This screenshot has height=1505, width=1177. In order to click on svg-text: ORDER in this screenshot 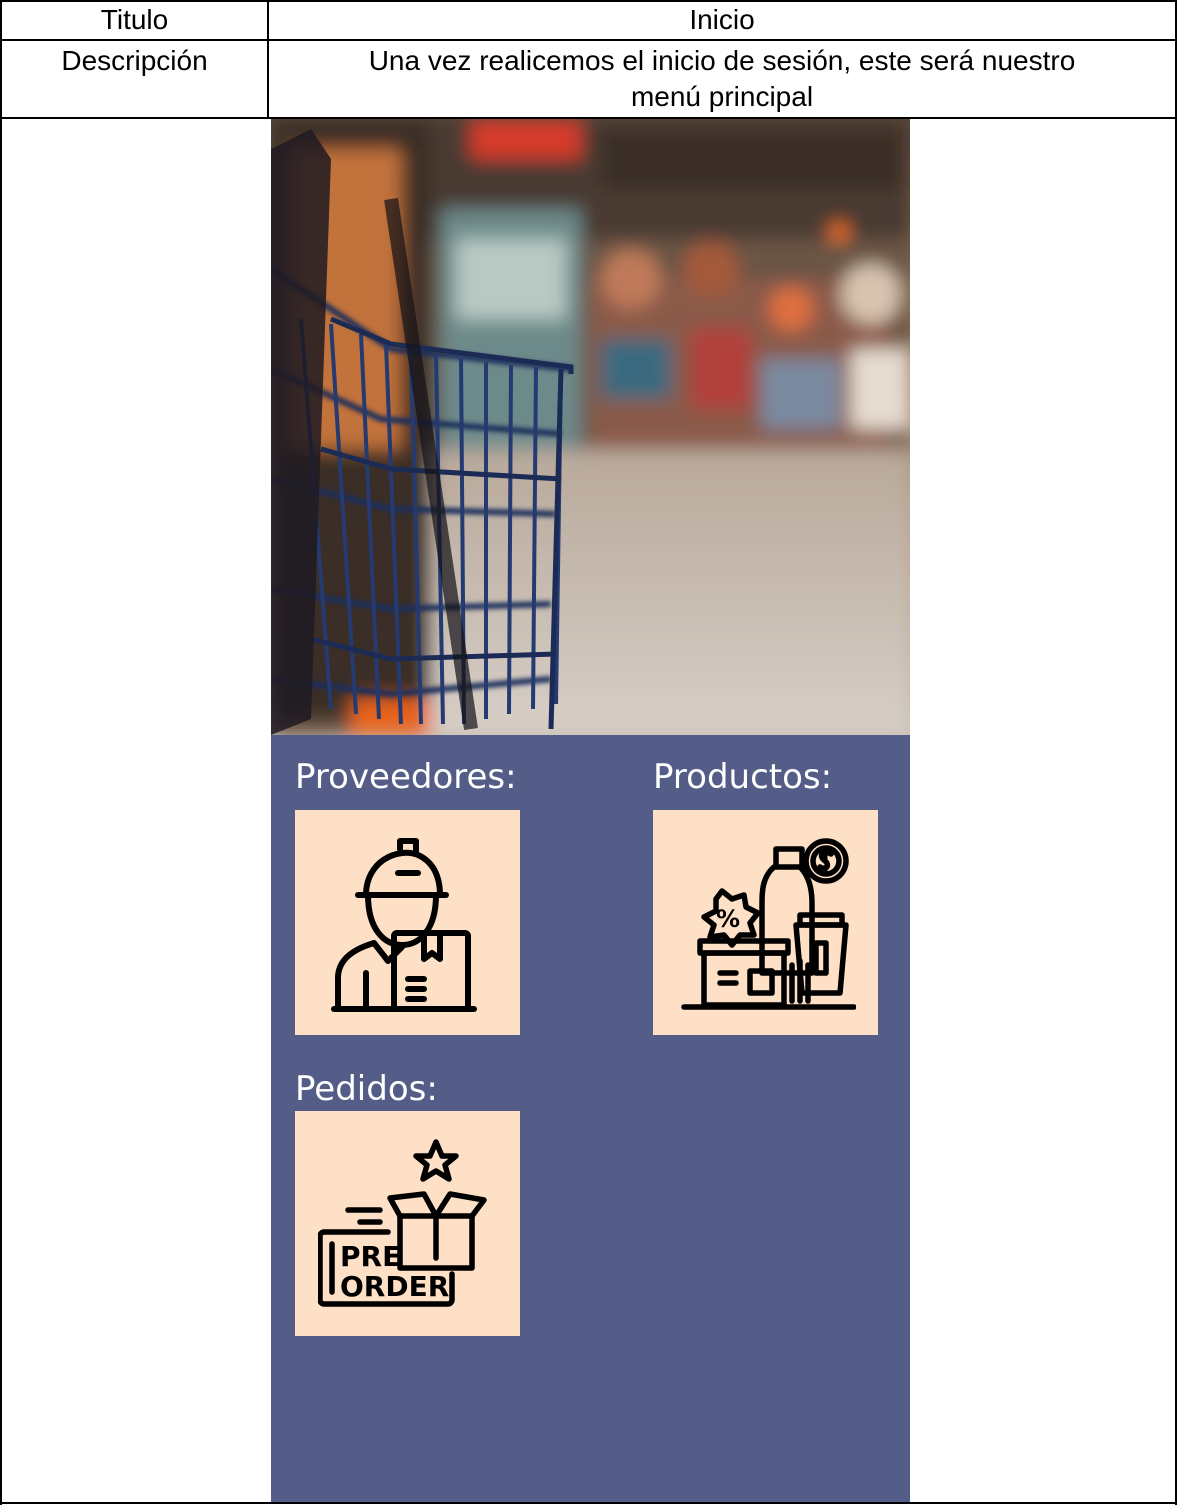, I will do `click(394, 1286)`.